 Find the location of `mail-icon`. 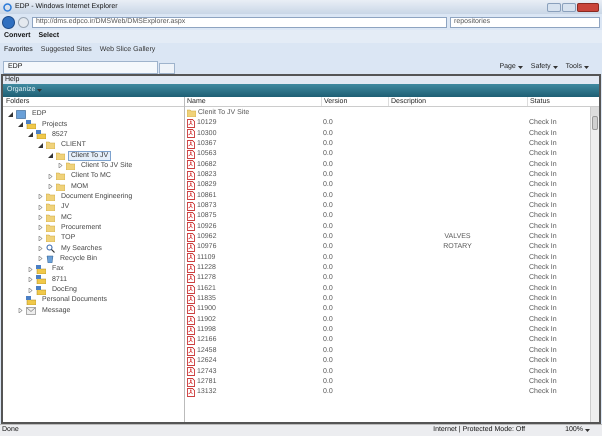

mail-icon is located at coordinates (31, 310).